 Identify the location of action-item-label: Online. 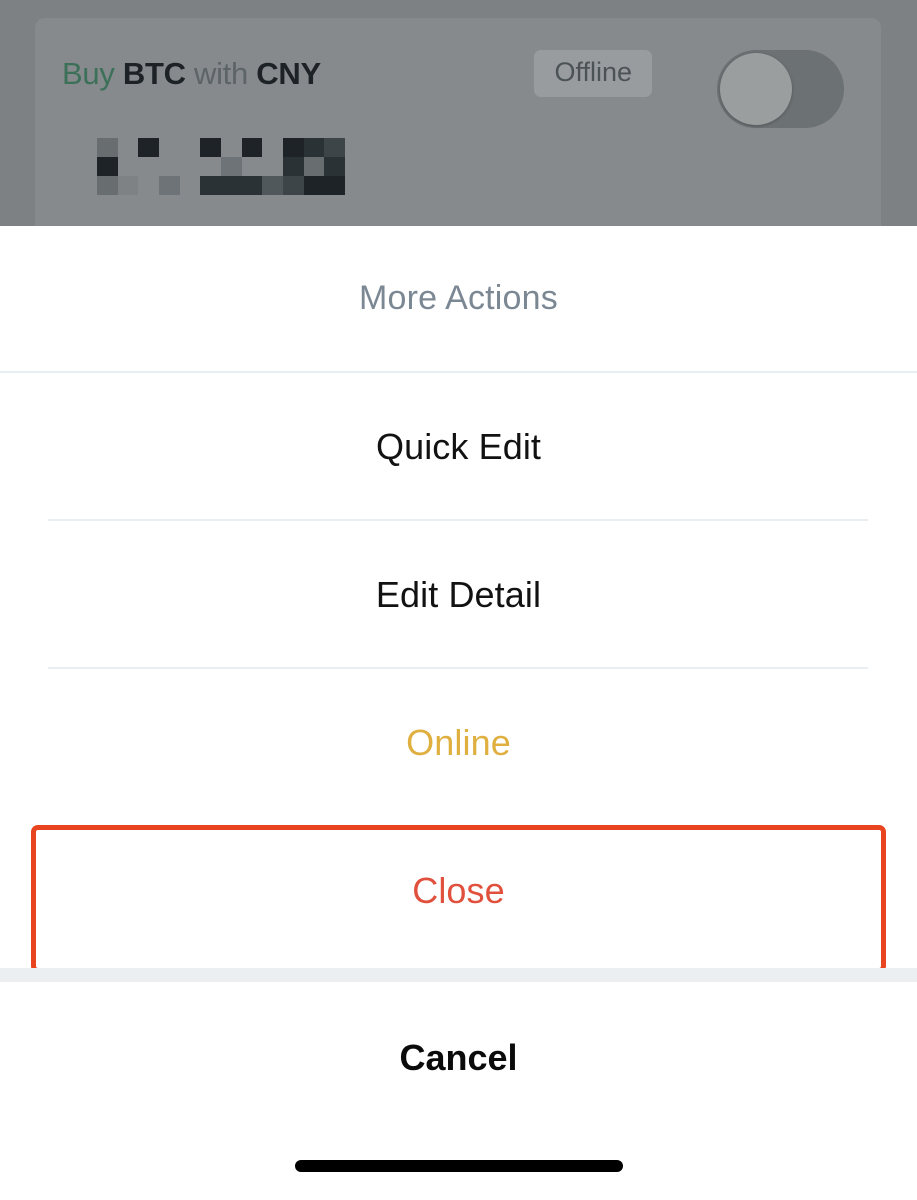
(458, 742).